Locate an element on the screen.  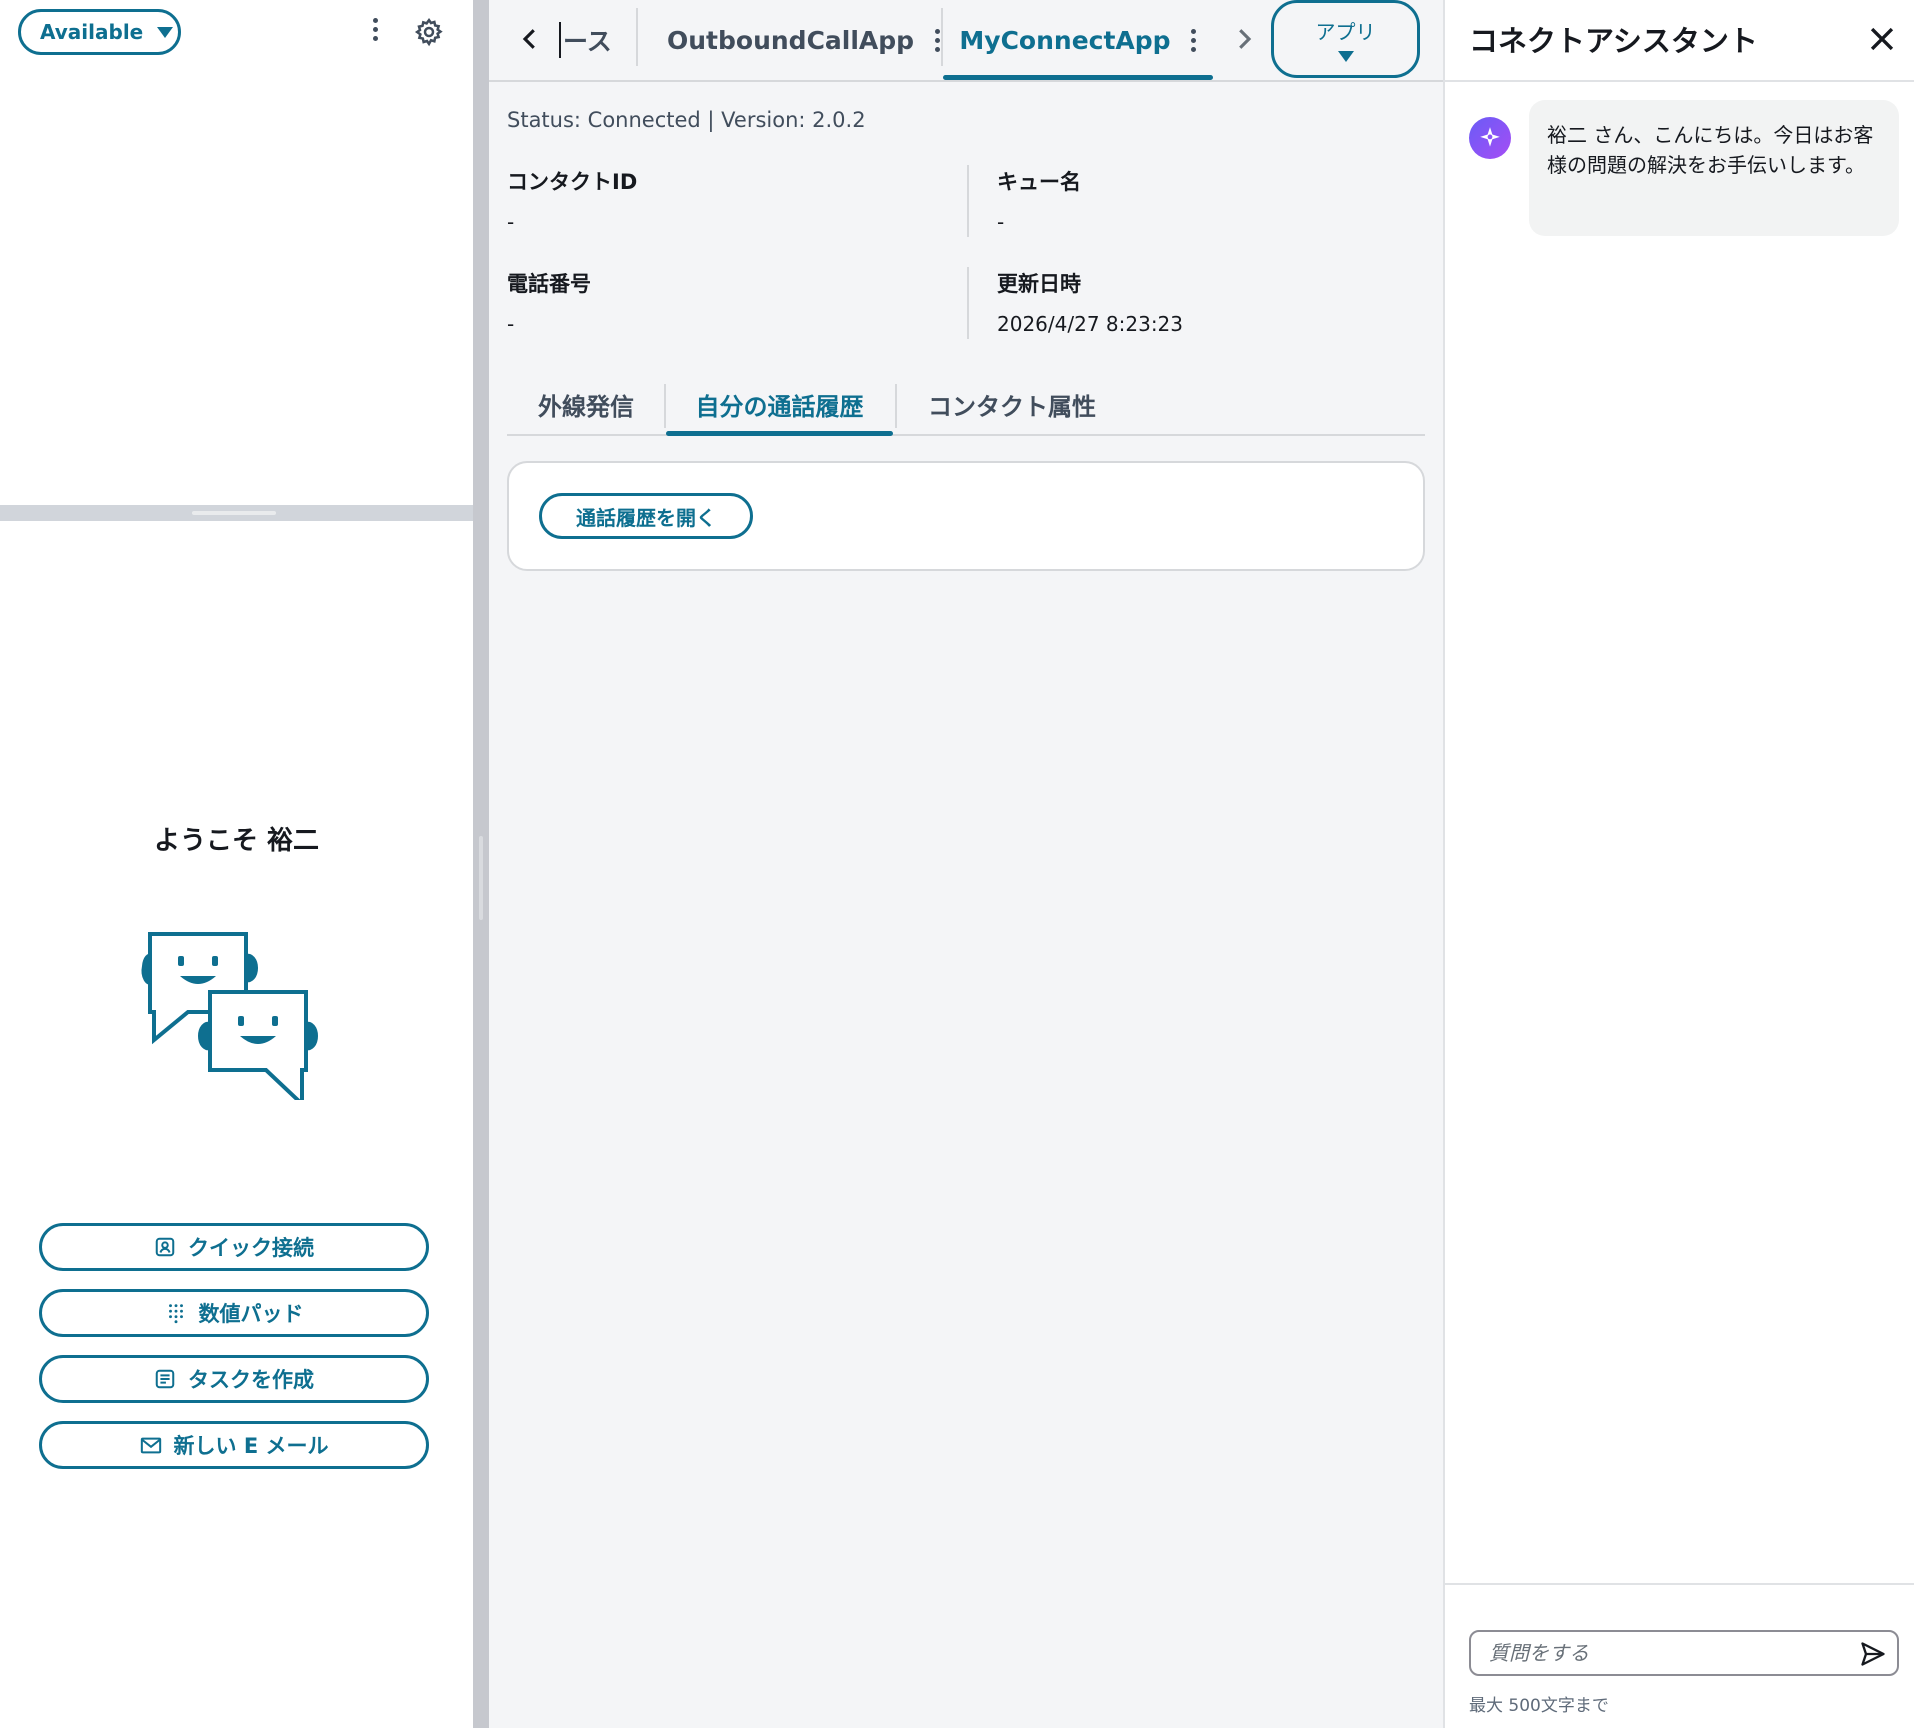
app-tab-bar: ース OutboundCallApp MyConnectApp アプリ is located at coordinates (966, 41).